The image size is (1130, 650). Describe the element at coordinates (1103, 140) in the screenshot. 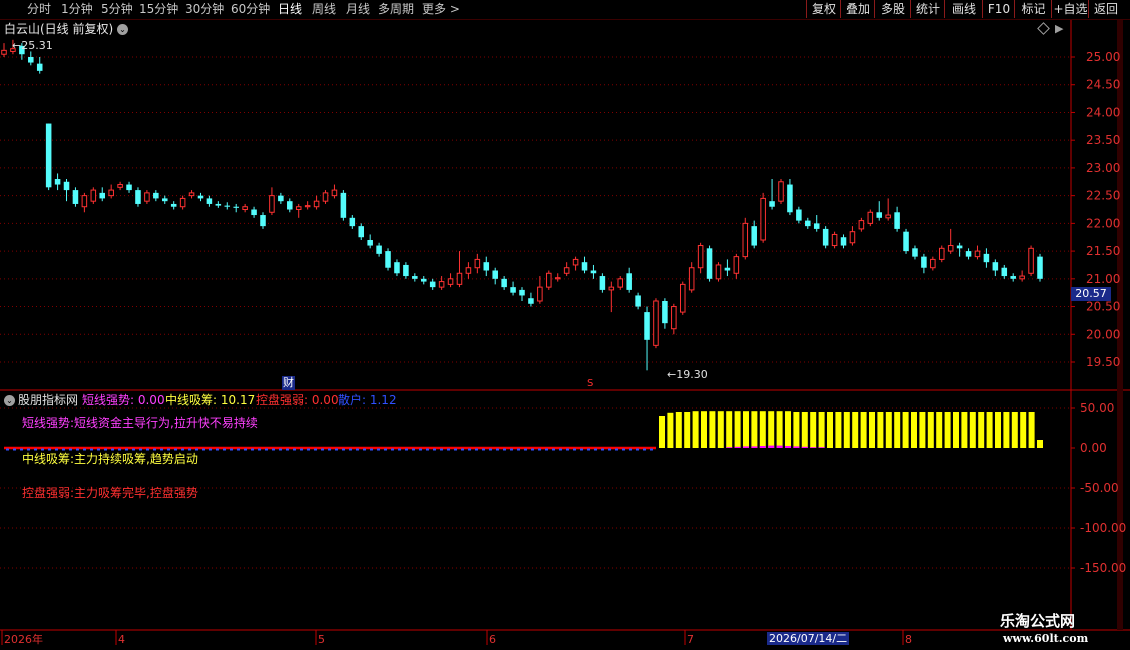

I see `price-tick-label: 23.50` at that location.